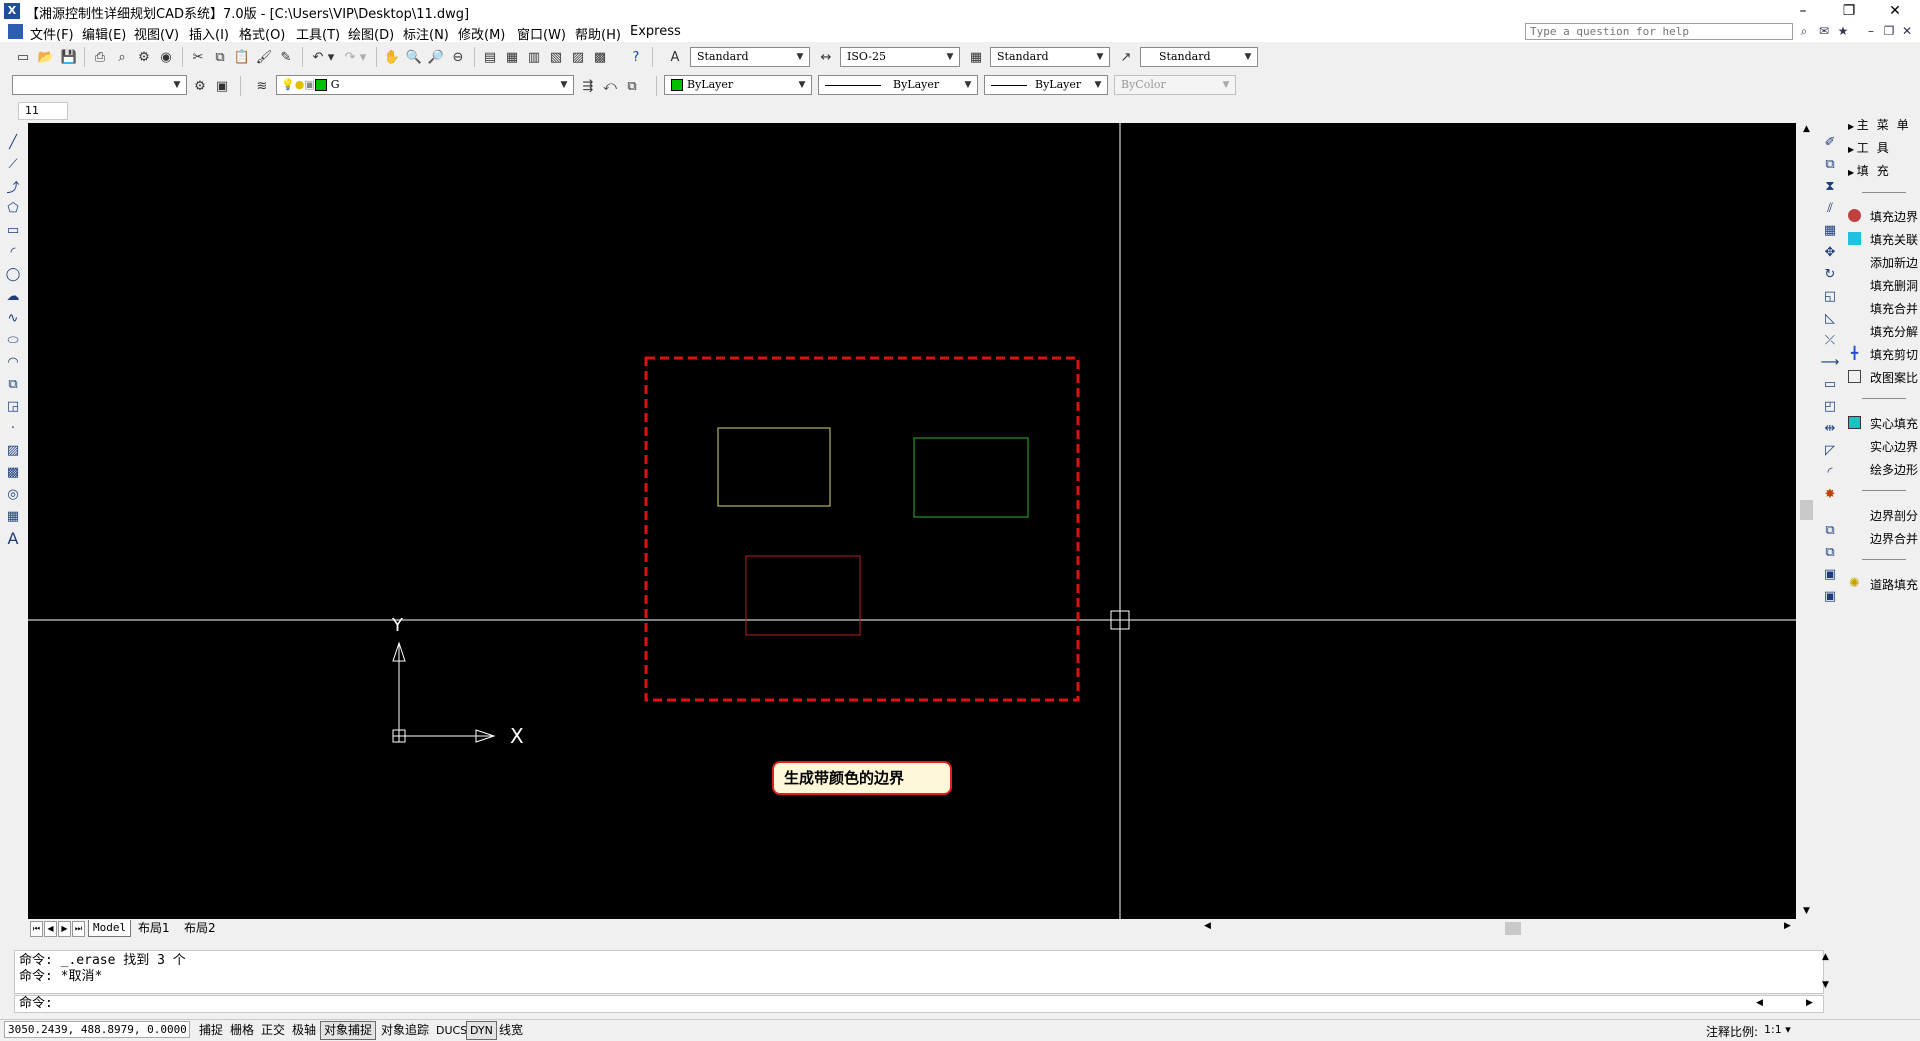 This screenshot has height=1041, width=1920. I want to click on menu-insert: 插入(I), so click(209, 33).